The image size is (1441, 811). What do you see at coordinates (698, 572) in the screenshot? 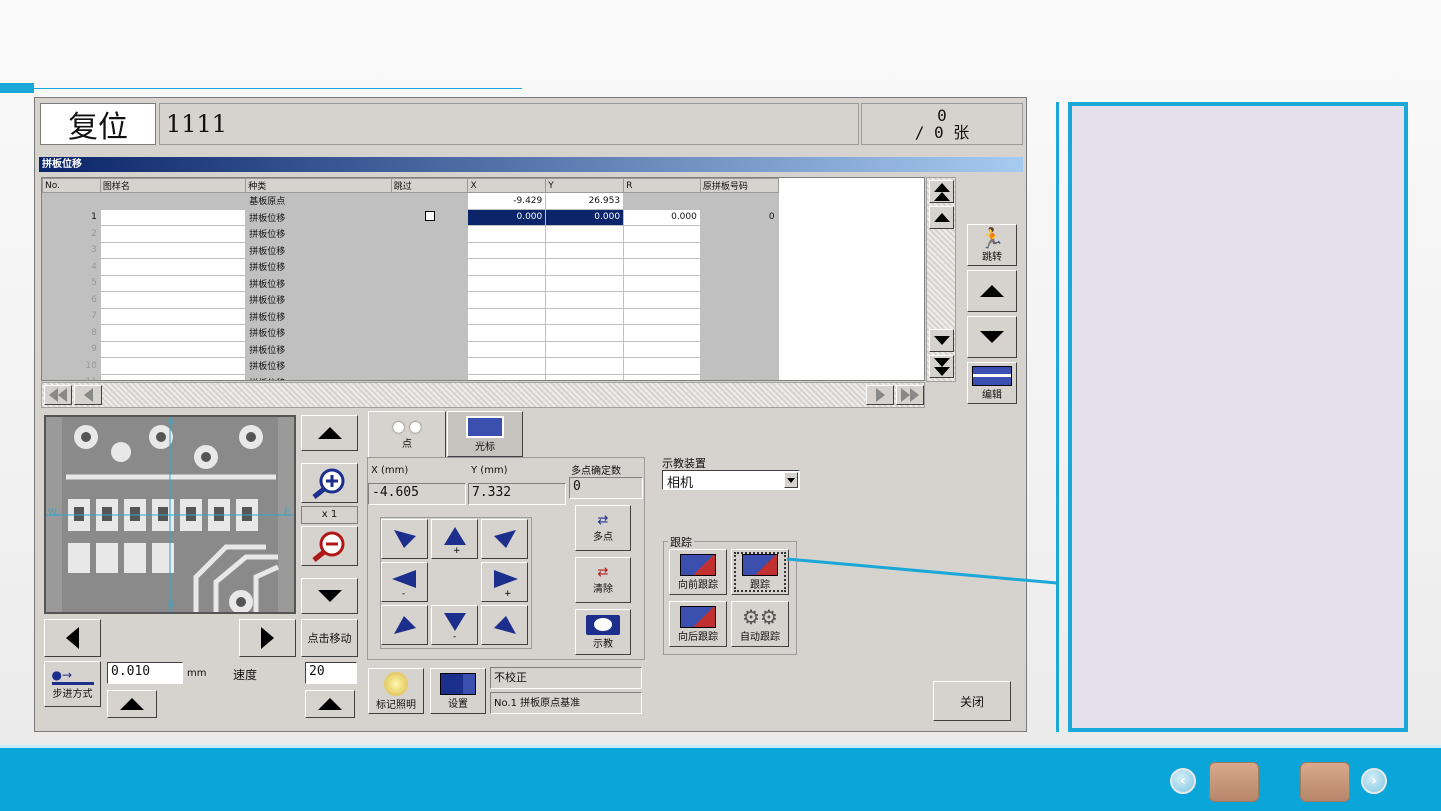
I see `track-forward-button: 向前跟踪` at bounding box center [698, 572].